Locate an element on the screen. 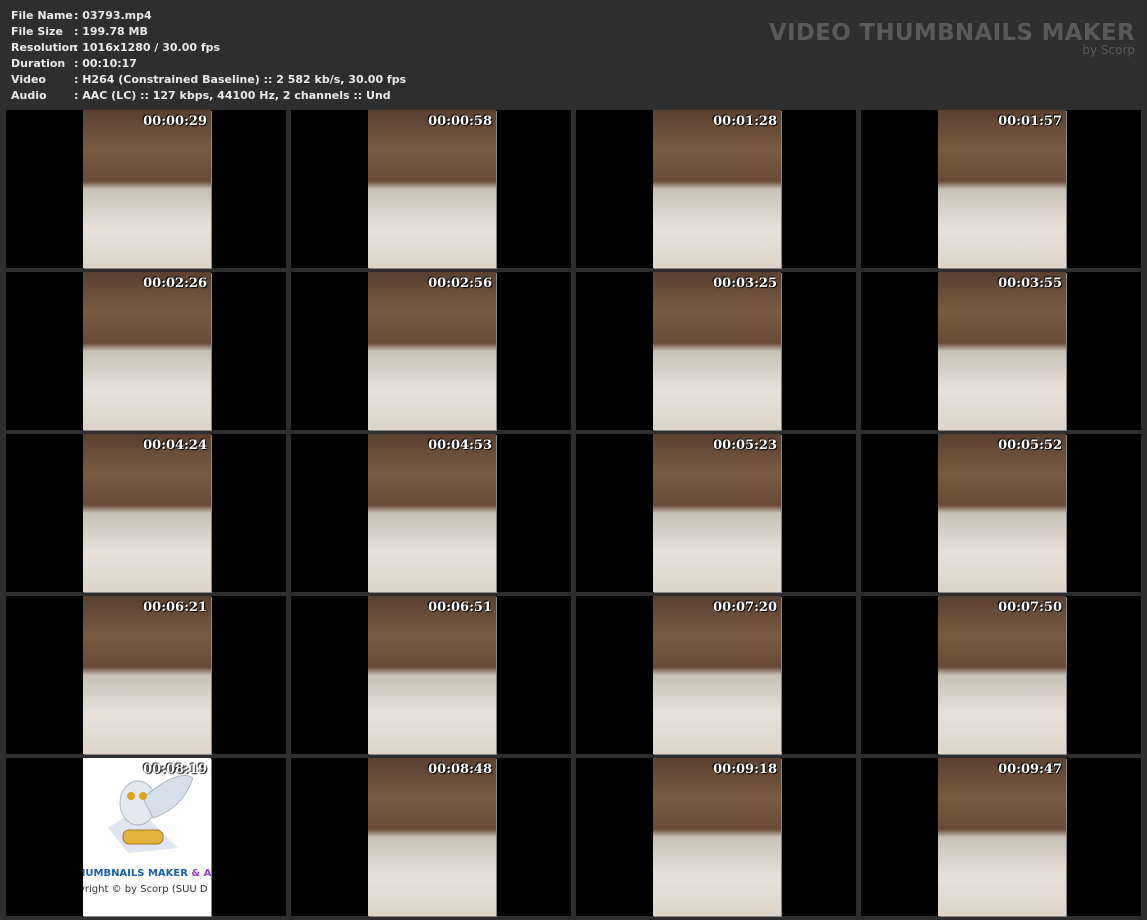  timestamp: 00:06:21 is located at coordinates (175, 607).